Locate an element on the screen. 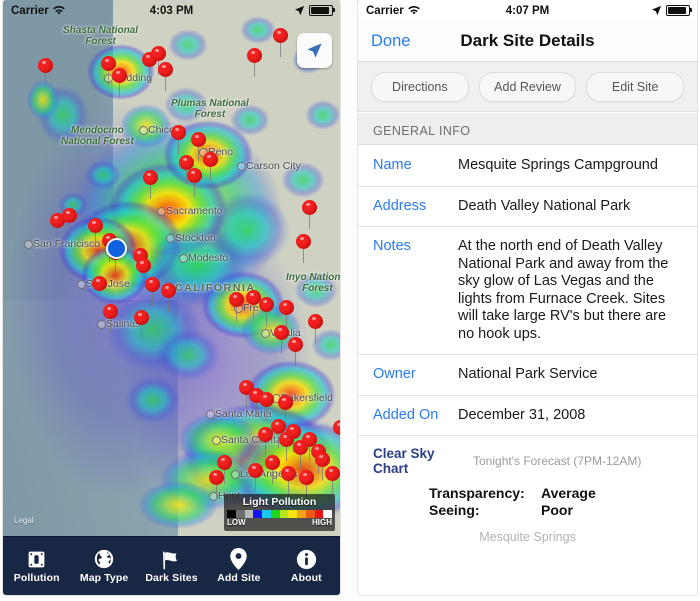  tab-dark-sites: Dark Sites is located at coordinates (171, 566).